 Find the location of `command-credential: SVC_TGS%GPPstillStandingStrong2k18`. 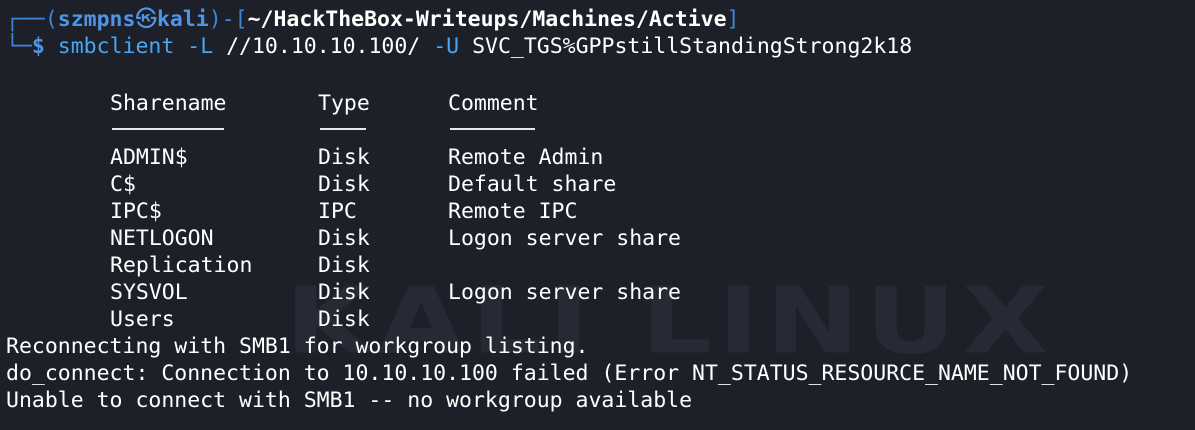

command-credential: SVC_TGS%GPPstillStandingStrong2k18 is located at coordinates (692, 46).